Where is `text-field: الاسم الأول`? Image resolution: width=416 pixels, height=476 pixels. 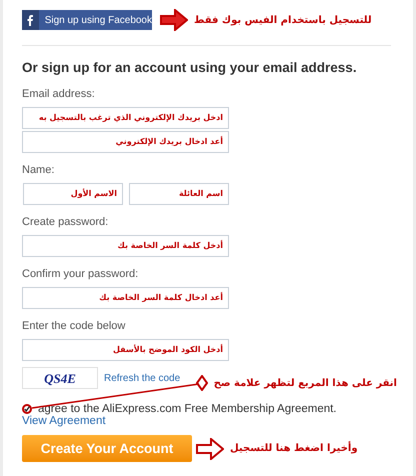 text-field: الاسم الأول is located at coordinates (73, 194).